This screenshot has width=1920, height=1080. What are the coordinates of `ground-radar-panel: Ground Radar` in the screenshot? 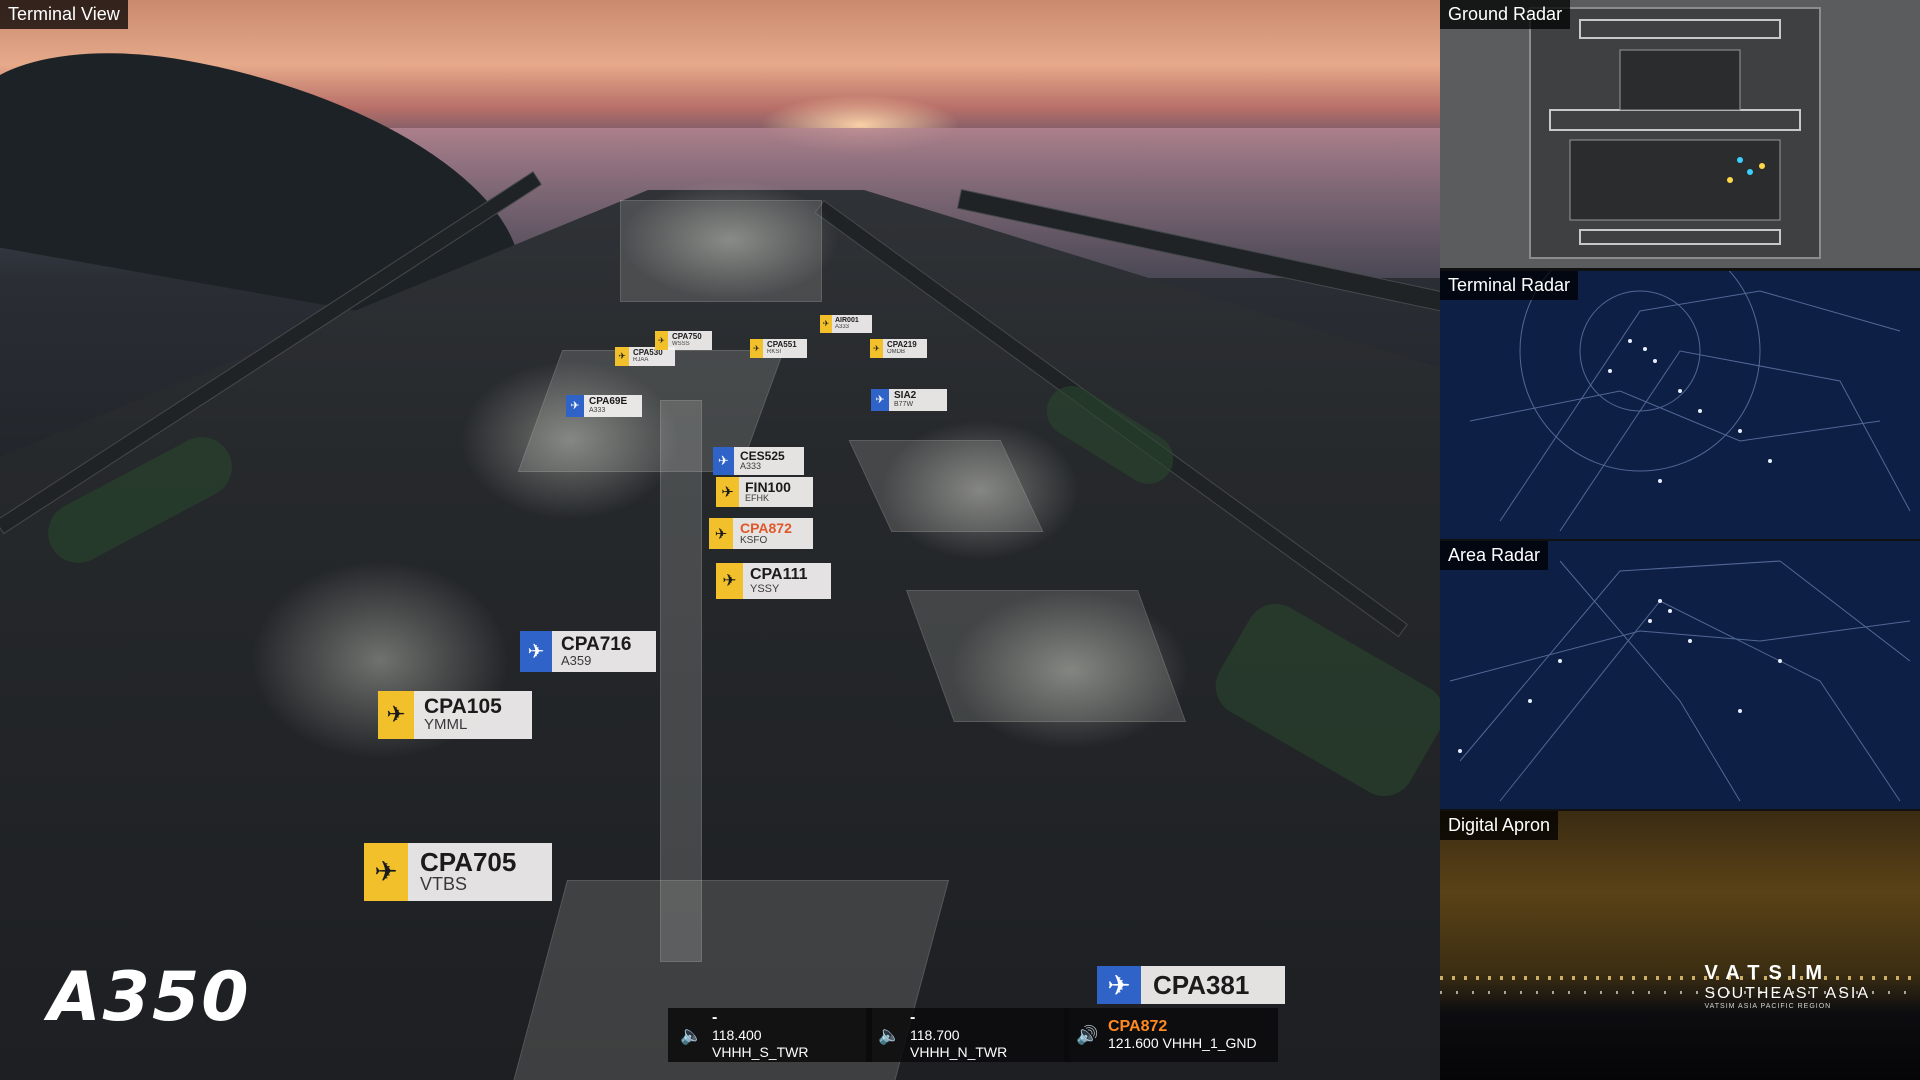 It's located at (1680, 134).